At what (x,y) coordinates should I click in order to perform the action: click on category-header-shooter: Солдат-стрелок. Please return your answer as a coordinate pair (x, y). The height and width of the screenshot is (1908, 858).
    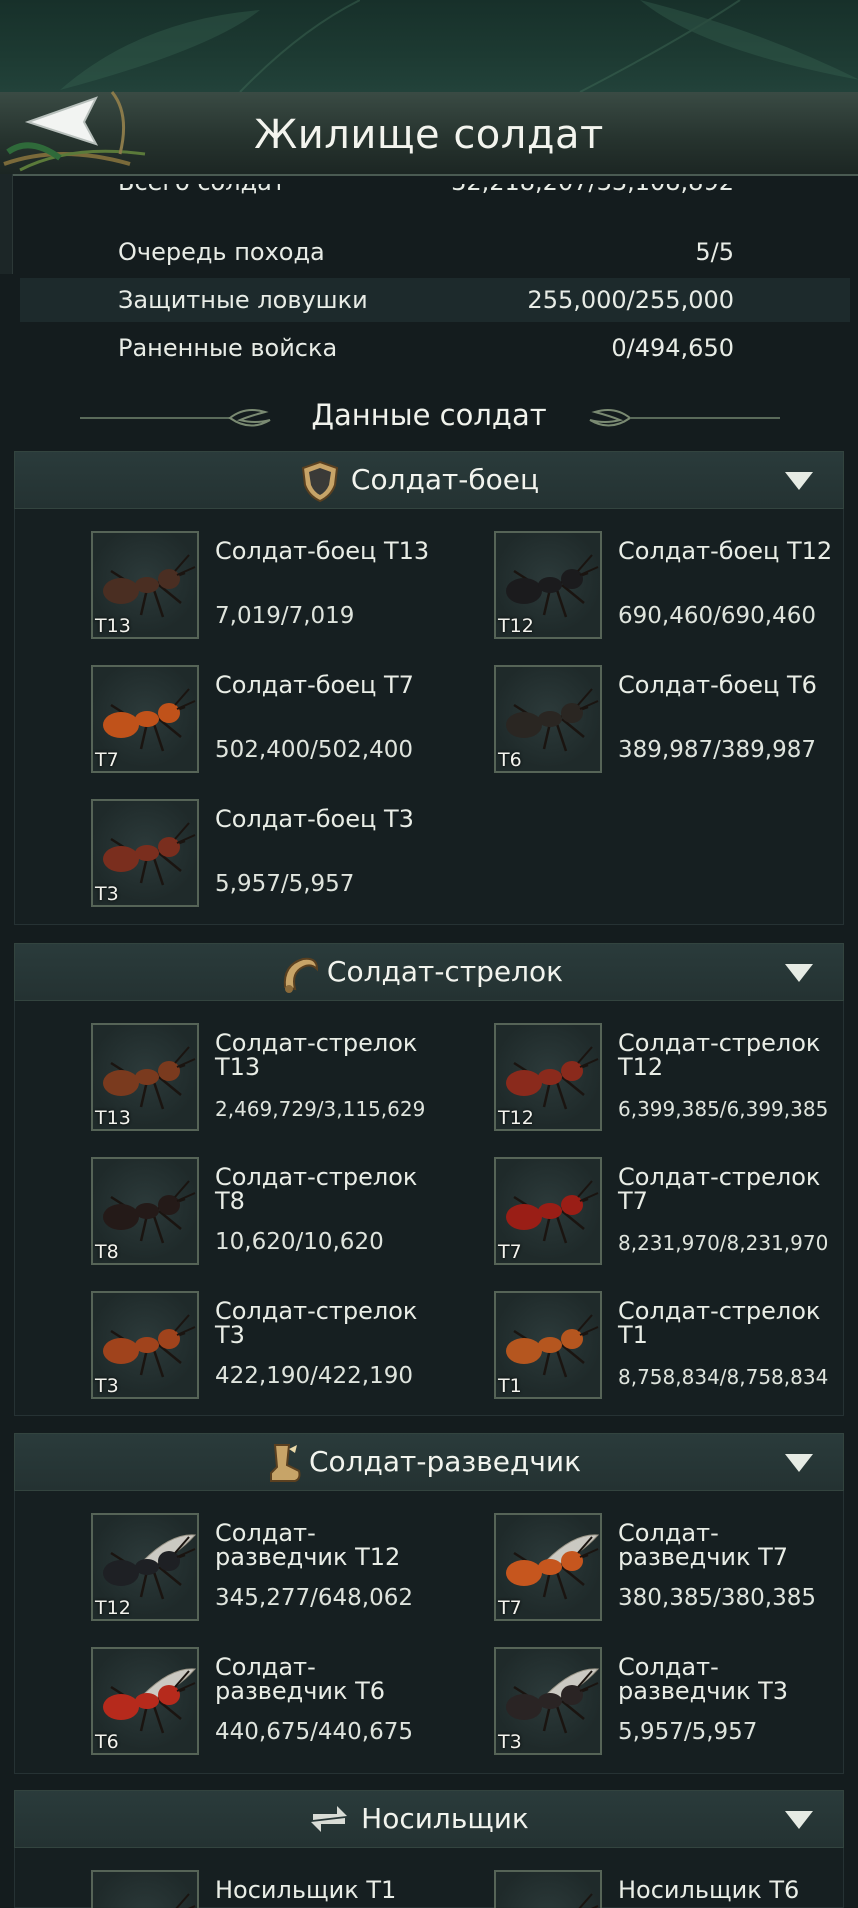
    Looking at the image, I should click on (429, 972).